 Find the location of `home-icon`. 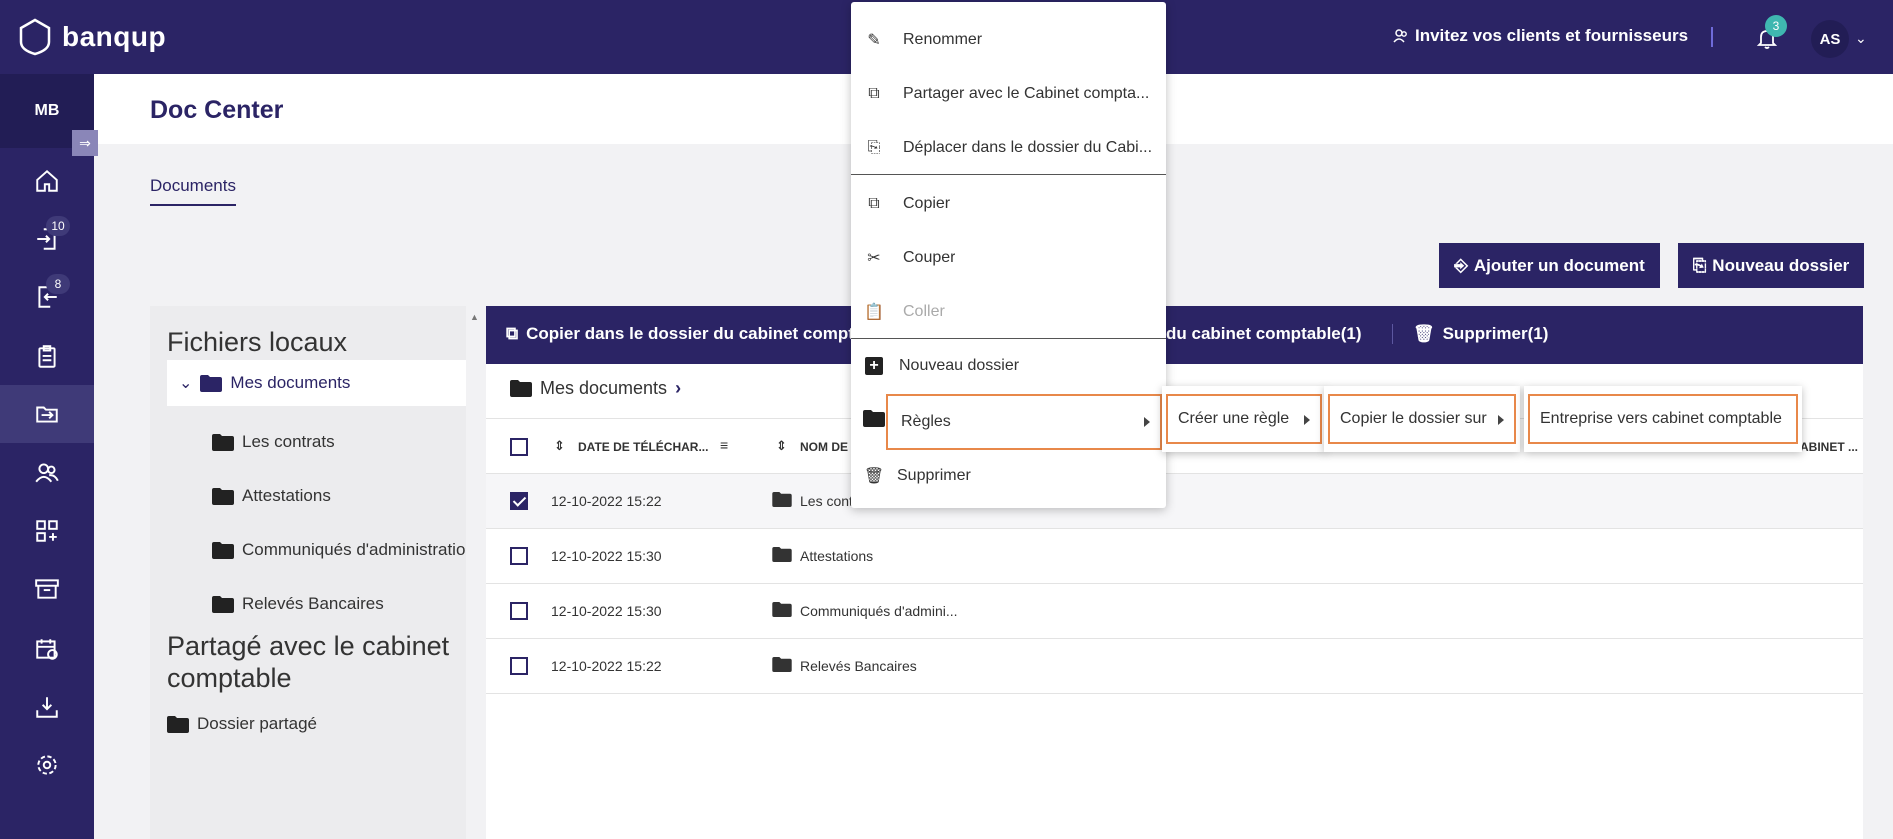

home-icon is located at coordinates (47, 180).